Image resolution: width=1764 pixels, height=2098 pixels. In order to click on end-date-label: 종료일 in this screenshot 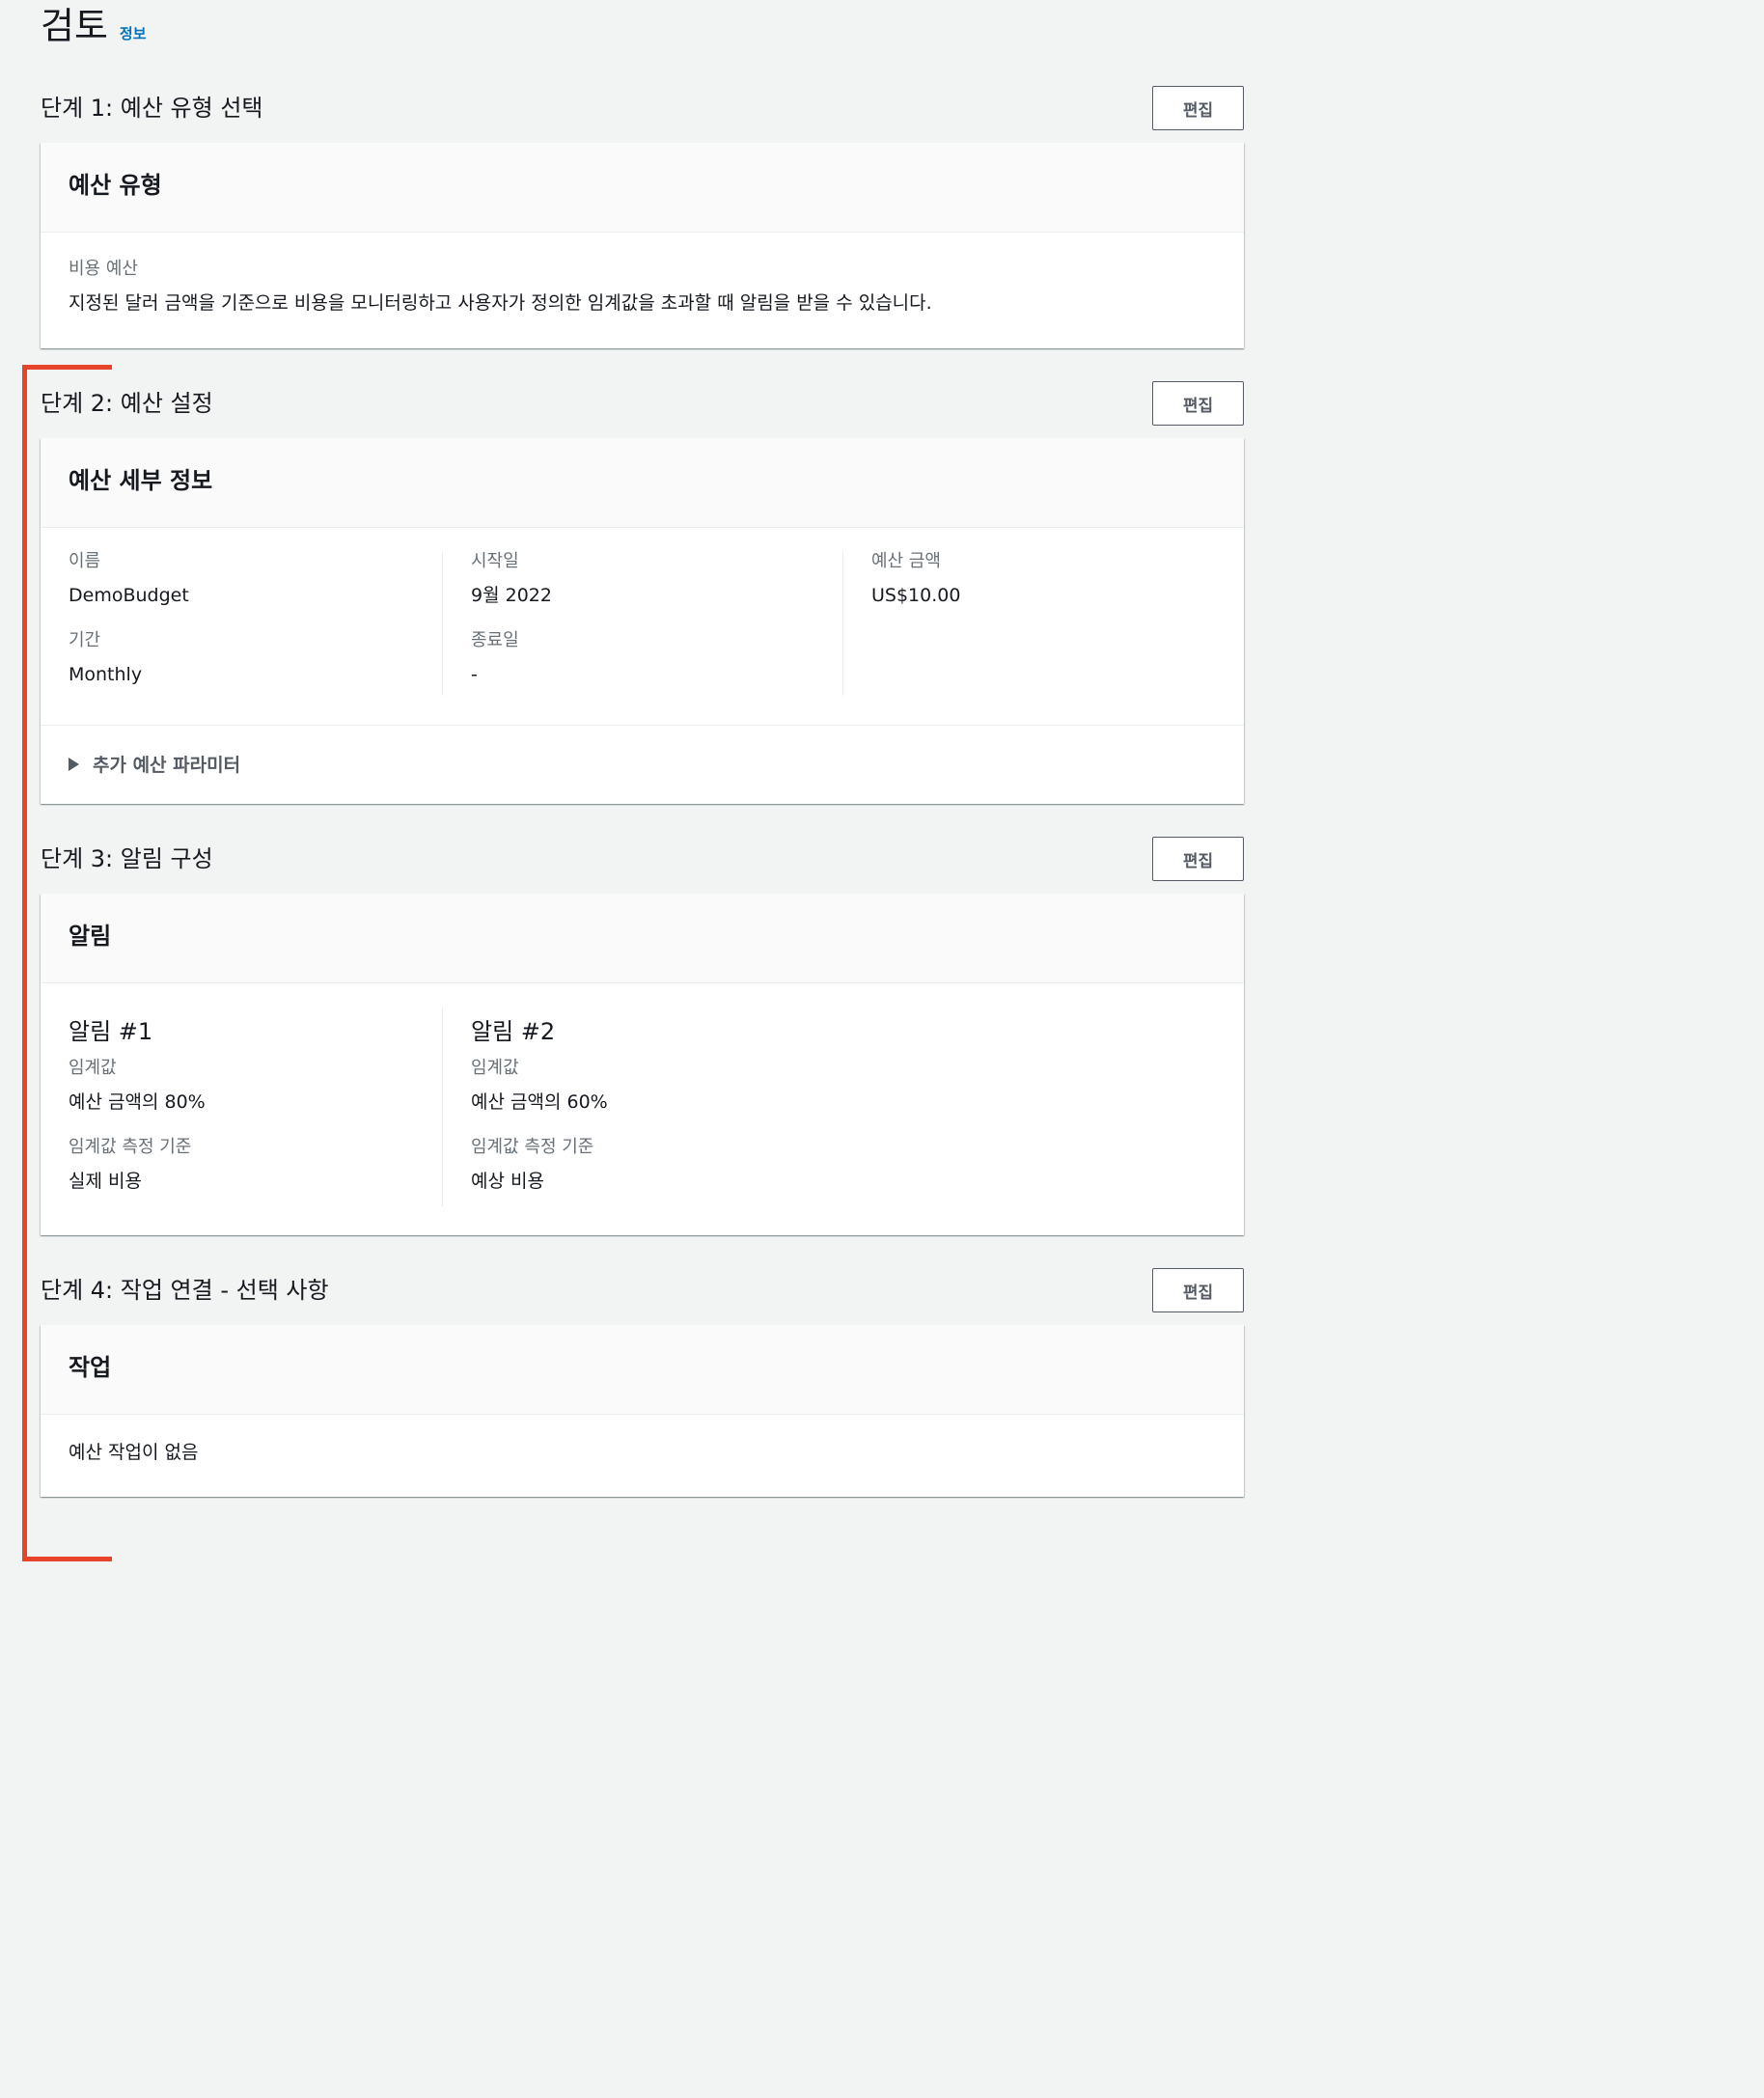, I will do `click(495, 640)`.